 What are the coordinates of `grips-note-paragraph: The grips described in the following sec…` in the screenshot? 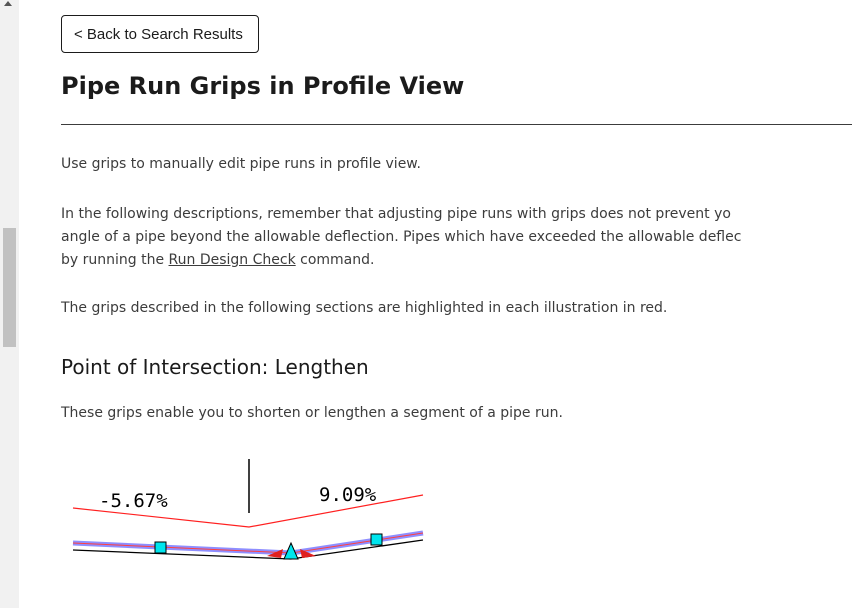 It's located at (364, 308).